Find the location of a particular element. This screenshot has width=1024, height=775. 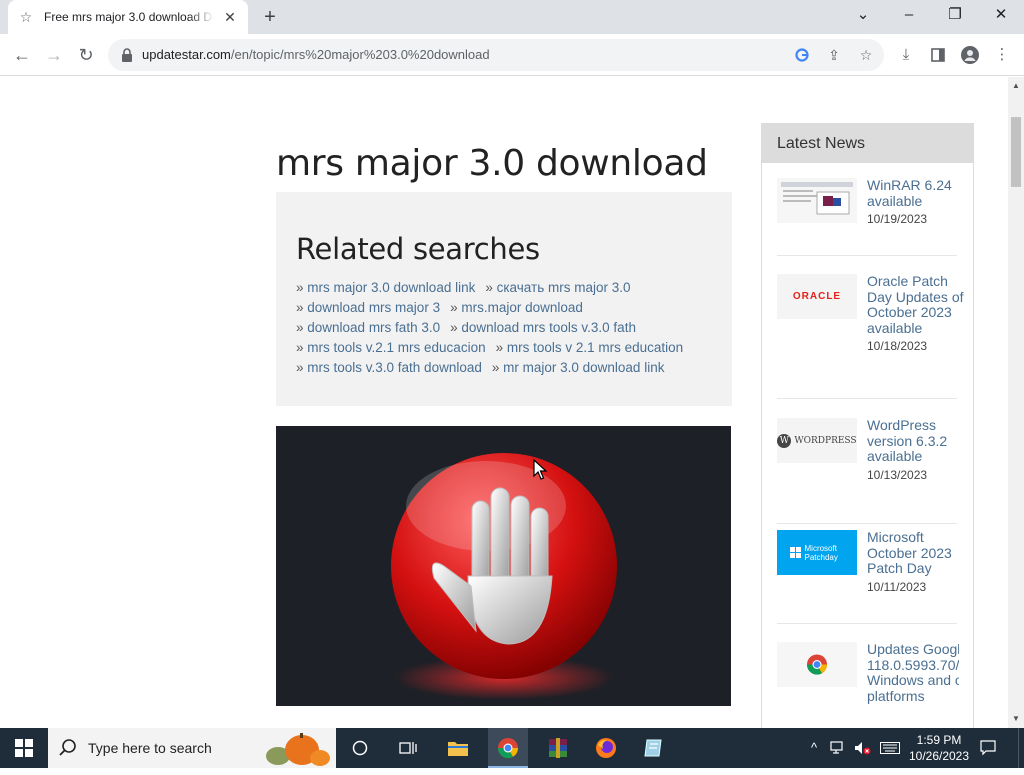

news-date: 10/19/2023 is located at coordinates (897, 219).